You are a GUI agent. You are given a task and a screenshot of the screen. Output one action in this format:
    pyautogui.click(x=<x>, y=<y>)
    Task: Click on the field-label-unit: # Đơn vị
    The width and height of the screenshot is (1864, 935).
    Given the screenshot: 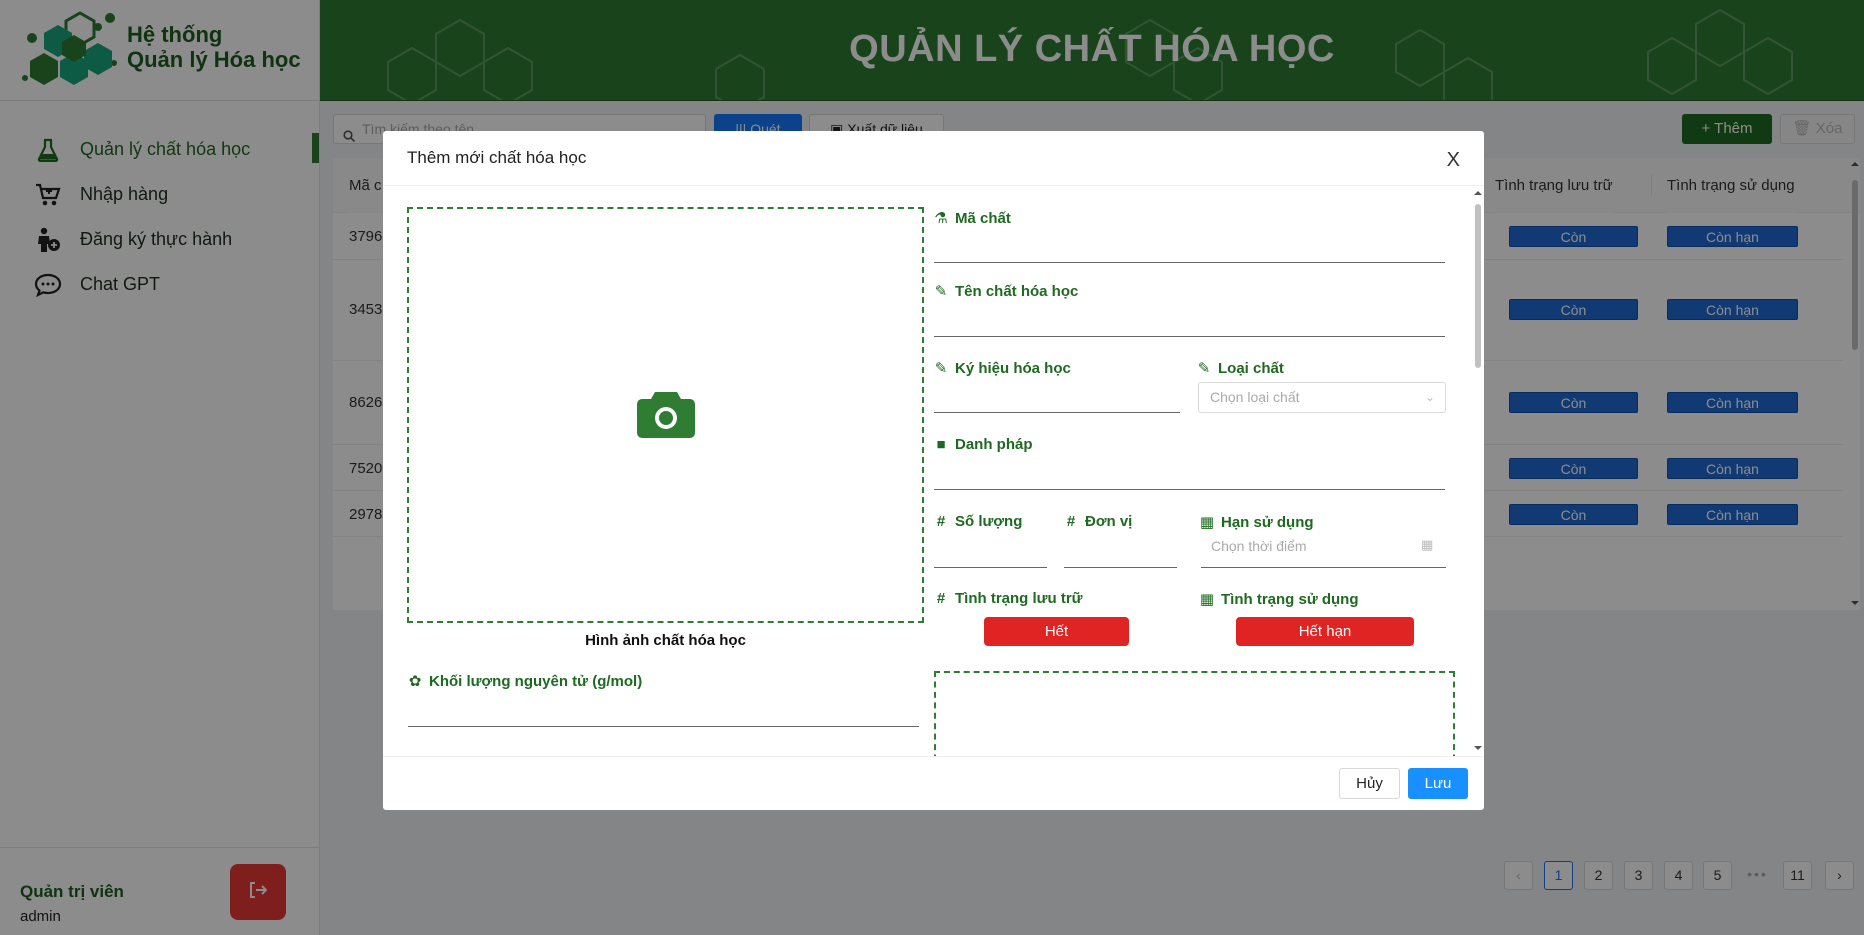 What is the action you would take?
    pyautogui.click(x=1098, y=521)
    